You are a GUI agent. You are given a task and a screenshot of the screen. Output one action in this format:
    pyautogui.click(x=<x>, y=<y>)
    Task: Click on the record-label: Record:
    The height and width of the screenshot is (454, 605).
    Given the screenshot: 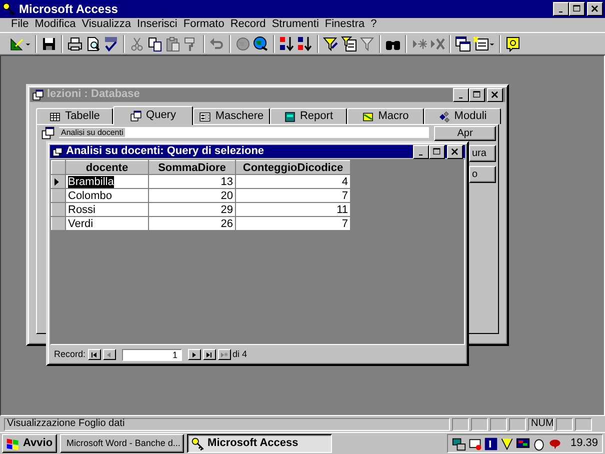 What is the action you would take?
    pyautogui.click(x=70, y=354)
    